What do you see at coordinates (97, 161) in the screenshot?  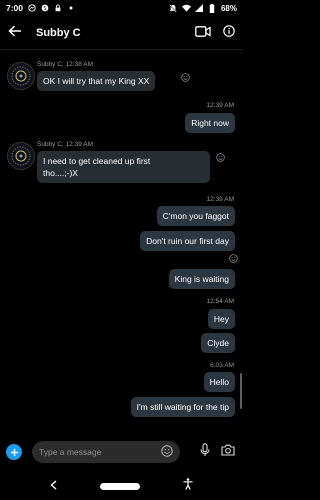 I see `message-line: I need to get cleaned up first` at bounding box center [97, 161].